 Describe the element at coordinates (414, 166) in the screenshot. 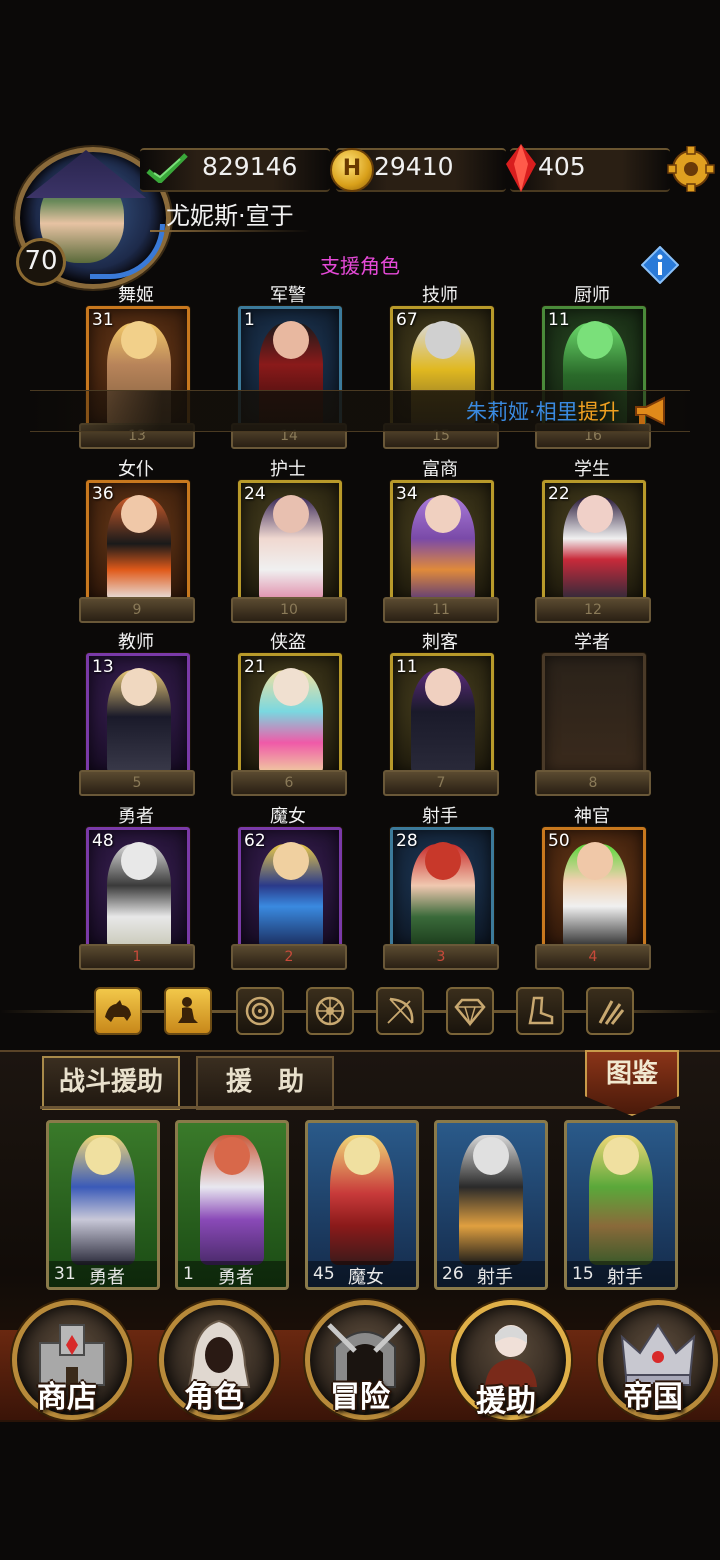

I see `gold-value: 29410` at that location.